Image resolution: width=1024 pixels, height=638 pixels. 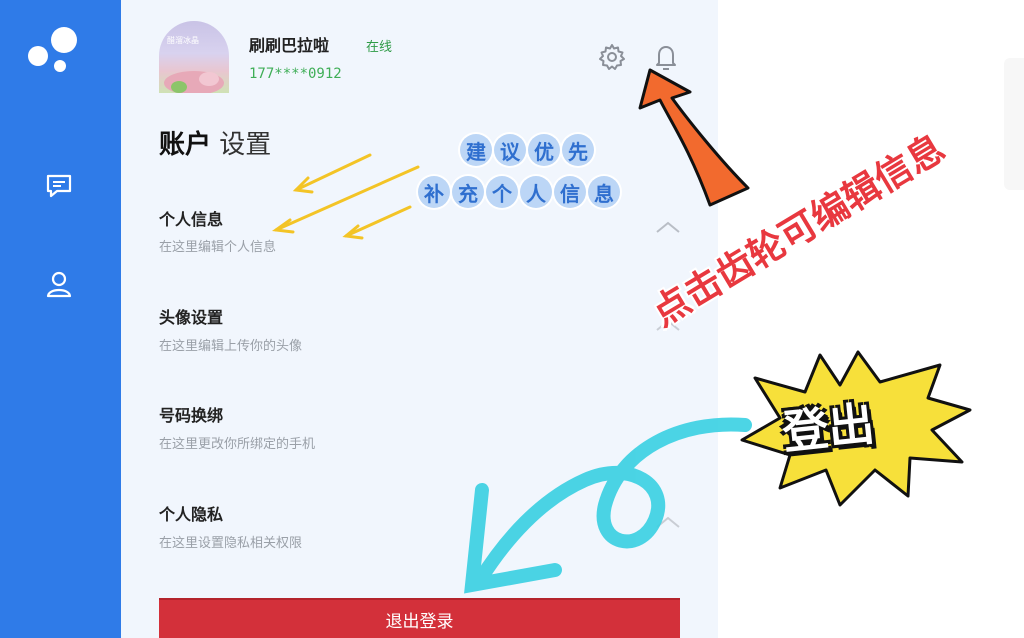 What do you see at coordinates (237, 444) in the screenshot?
I see `setting-phone-desc: 在这里更改你所绑定的手机` at bounding box center [237, 444].